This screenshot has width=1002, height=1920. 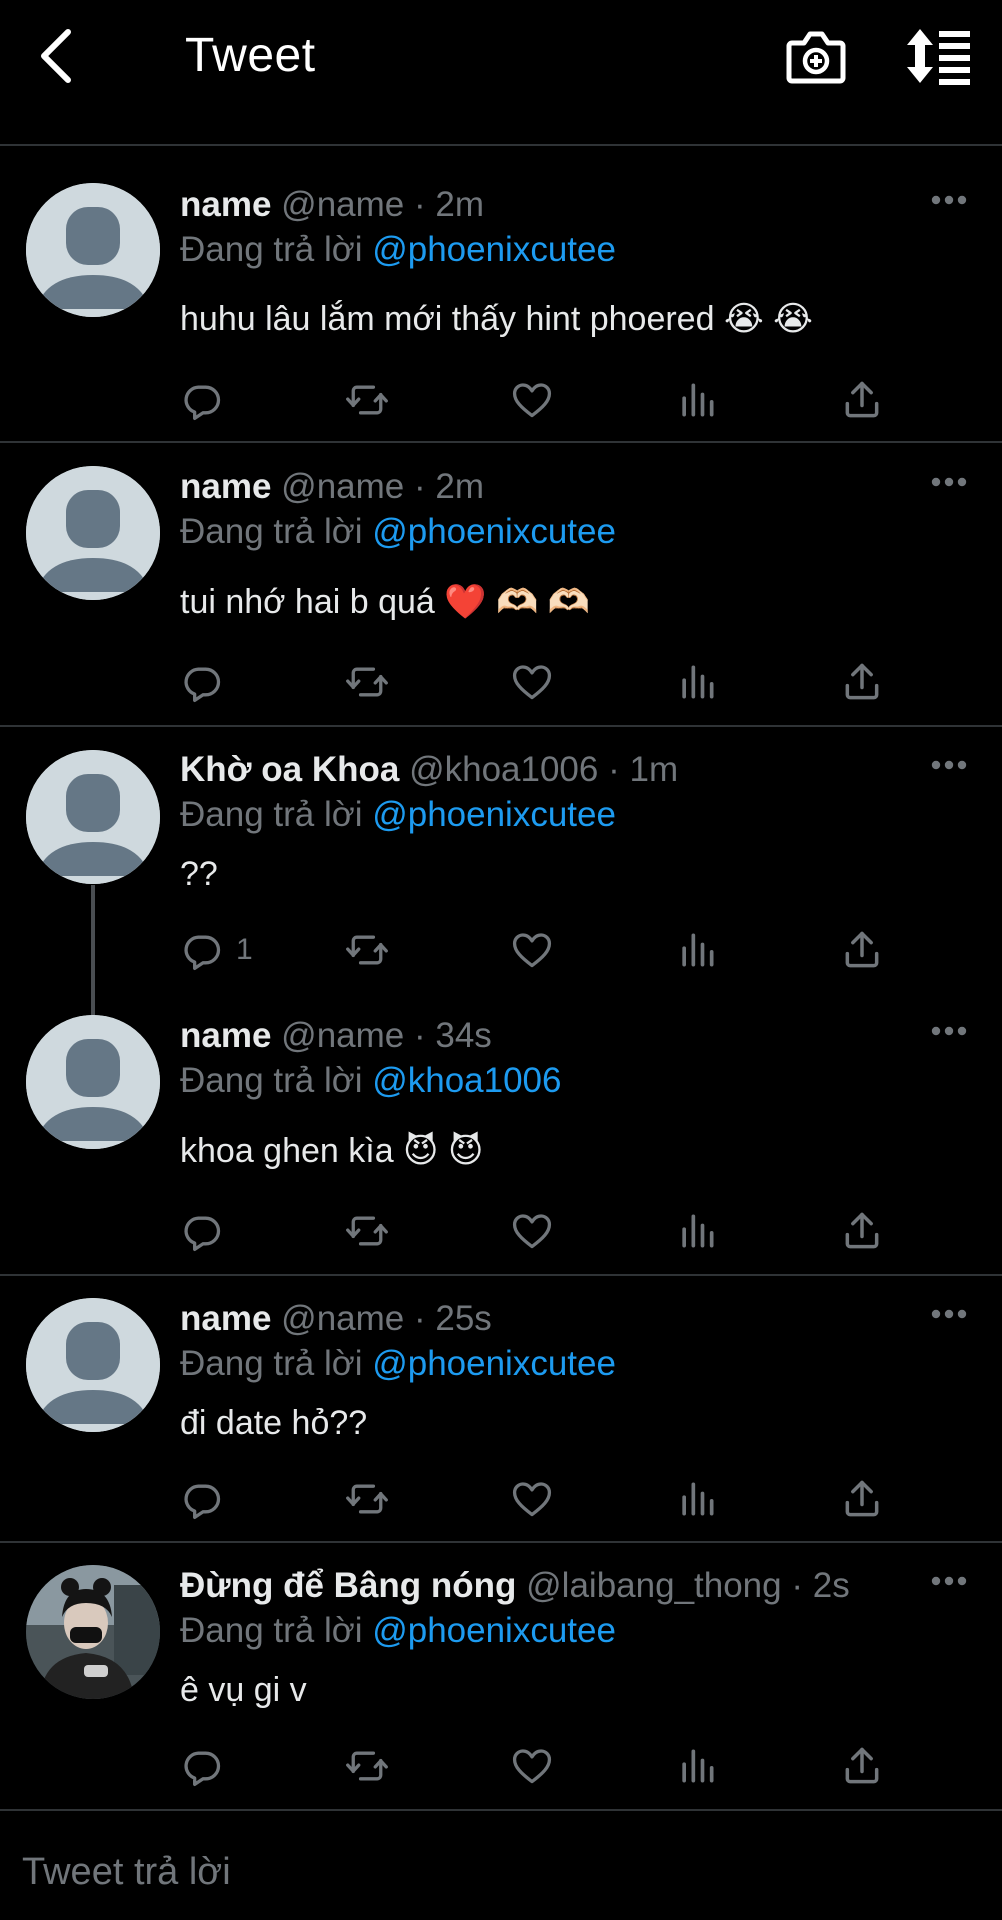 I want to click on sort-icon, so click(x=939, y=56).